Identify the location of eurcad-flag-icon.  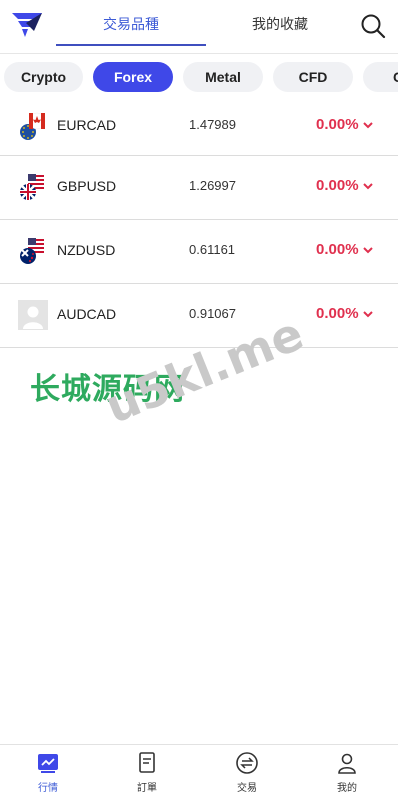
(33, 126).